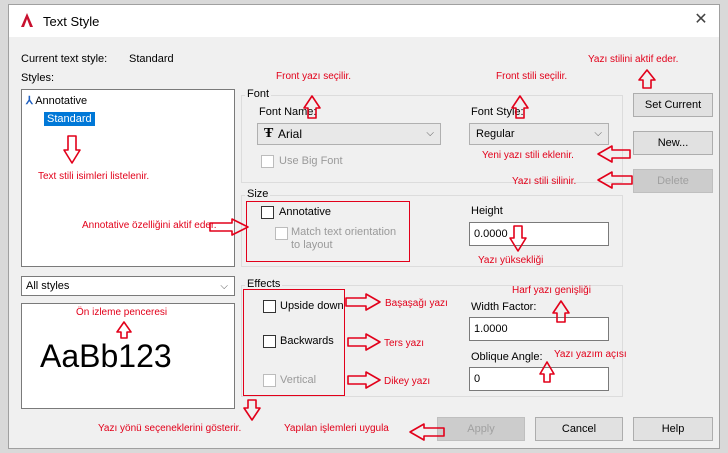 The width and height of the screenshot is (728, 453). I want to click on arrow-left-delete, so click(615, 180).